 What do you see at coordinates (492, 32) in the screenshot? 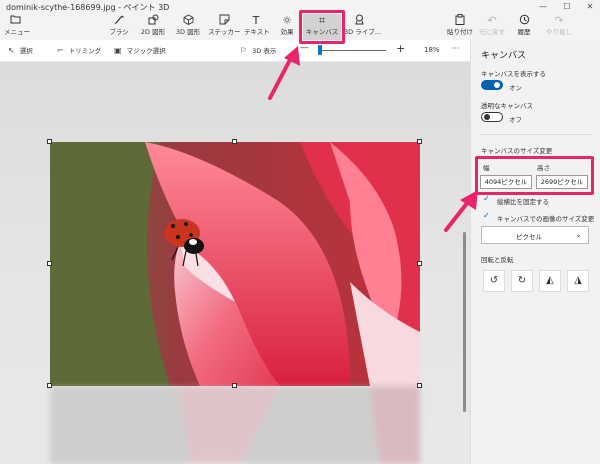
I see `undo-label: 元に戻す` at bounding box center [492, 32].